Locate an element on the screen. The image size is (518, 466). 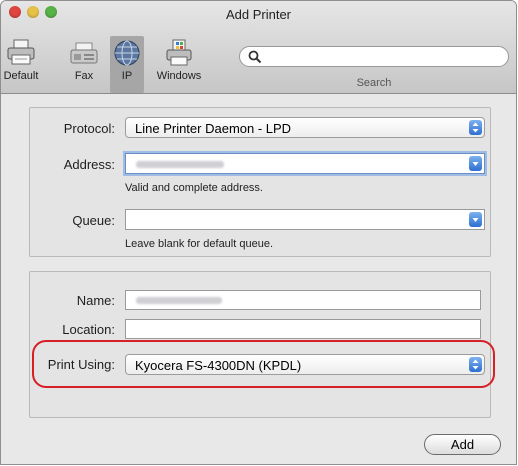
redacted-name is located at coordinates (179, 300).